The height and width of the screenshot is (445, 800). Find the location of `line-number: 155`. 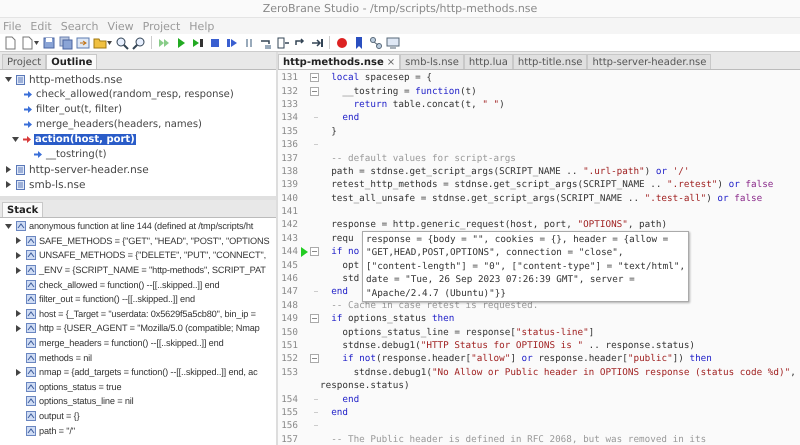

line-number: 155 is located at coordinates (289, 412).